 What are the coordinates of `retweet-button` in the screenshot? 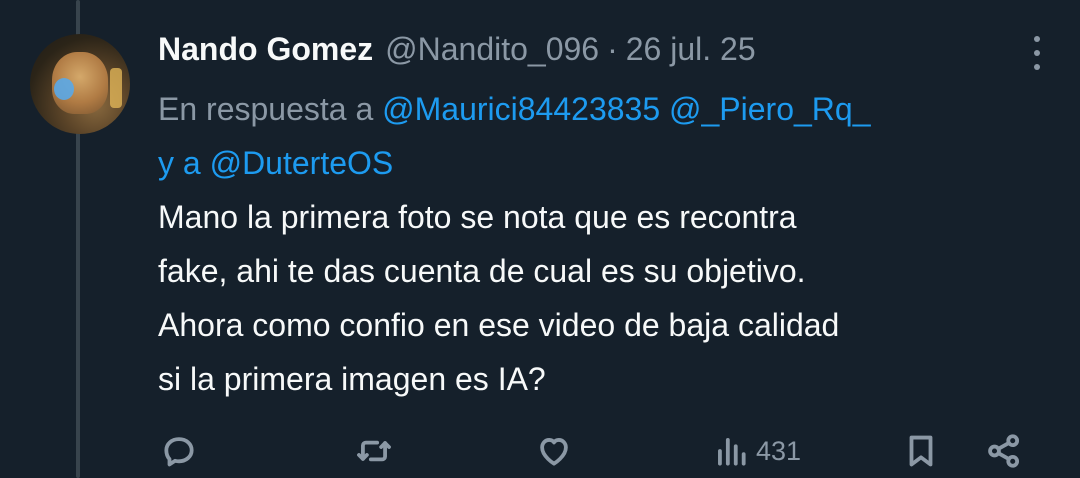 It's located at (374, 451).